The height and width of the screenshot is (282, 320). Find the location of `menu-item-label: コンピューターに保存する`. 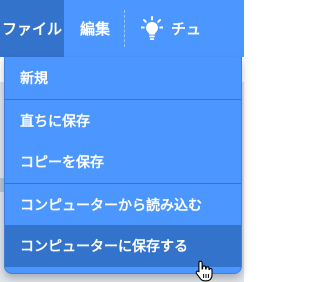

menu-item-label: コンピューターに保存する is located at coordinates (104, 247).